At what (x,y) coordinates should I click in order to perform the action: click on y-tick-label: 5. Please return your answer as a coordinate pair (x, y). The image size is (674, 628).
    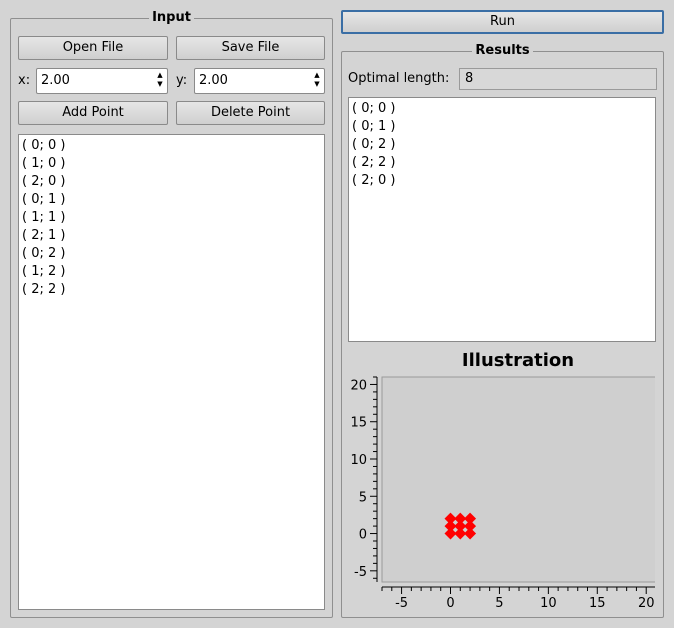
    Looking at the image, I should click on (363, 497).